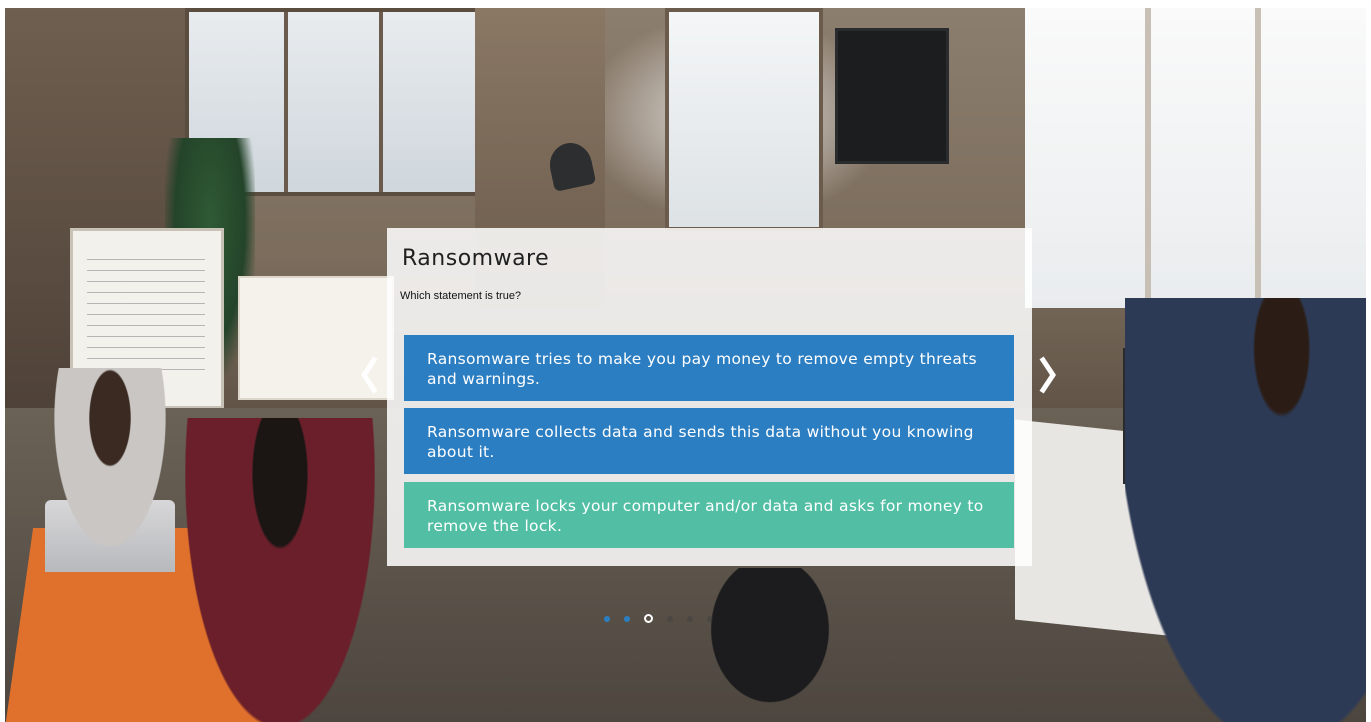 The height and width of the screenshot is (722, 1371). Describe the element at coordinates (648, 618) in the screenshot. I see `pager-dot-current` at that location.